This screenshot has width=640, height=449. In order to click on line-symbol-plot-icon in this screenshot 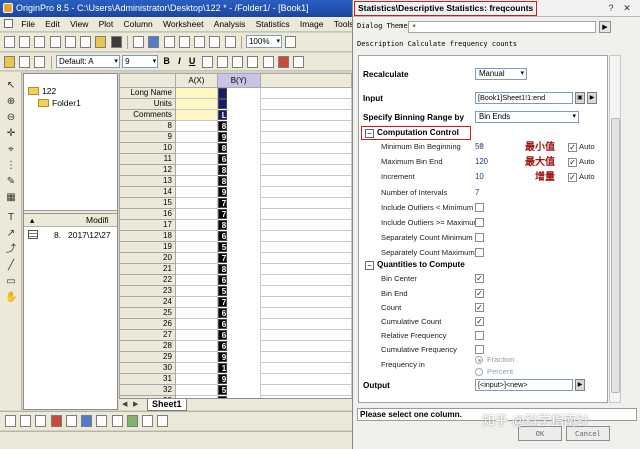, I will do `click(41, 421)`.